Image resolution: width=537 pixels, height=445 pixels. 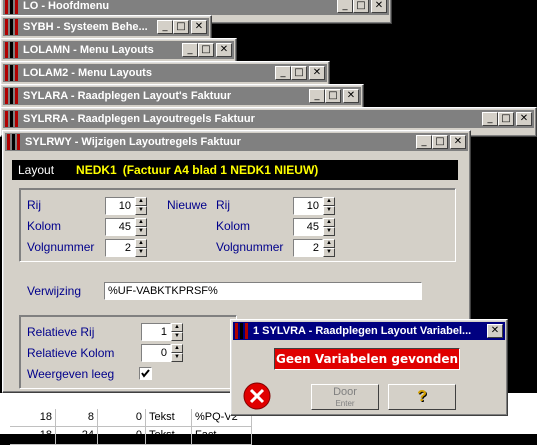 I want to click on window-title: LOLAM2 - Menu Layouts, so click(x=87, y=73).